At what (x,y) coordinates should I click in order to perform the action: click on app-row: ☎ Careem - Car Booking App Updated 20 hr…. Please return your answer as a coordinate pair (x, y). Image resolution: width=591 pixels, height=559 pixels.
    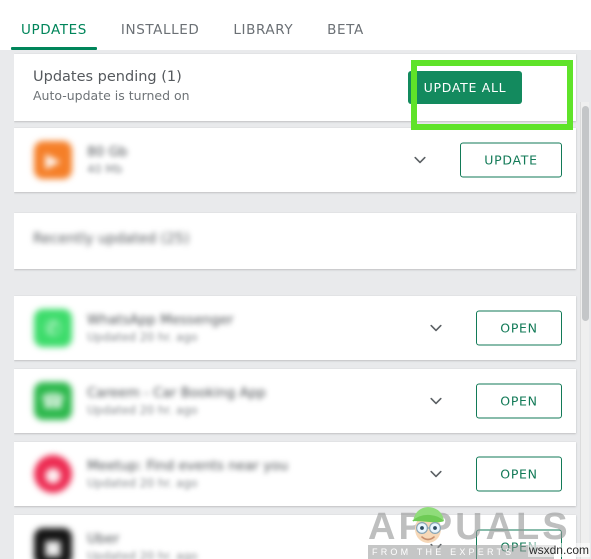
    Looking at the image, I should click on (295, 401).